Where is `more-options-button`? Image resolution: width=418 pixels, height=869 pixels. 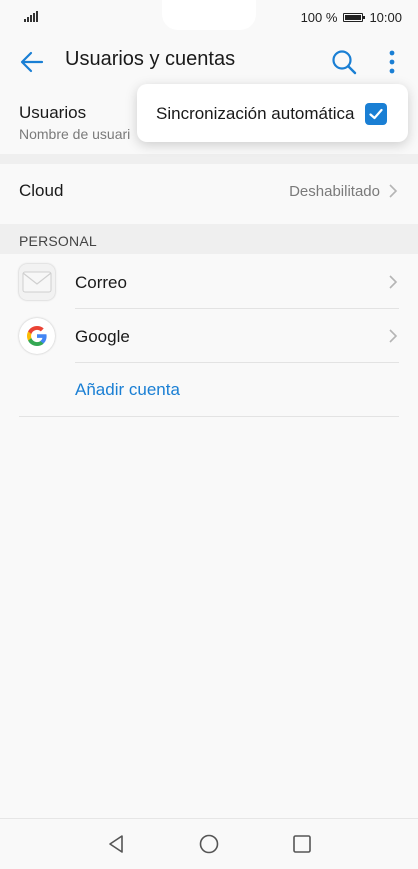 more-options-button is located at coordinates (392, 62).